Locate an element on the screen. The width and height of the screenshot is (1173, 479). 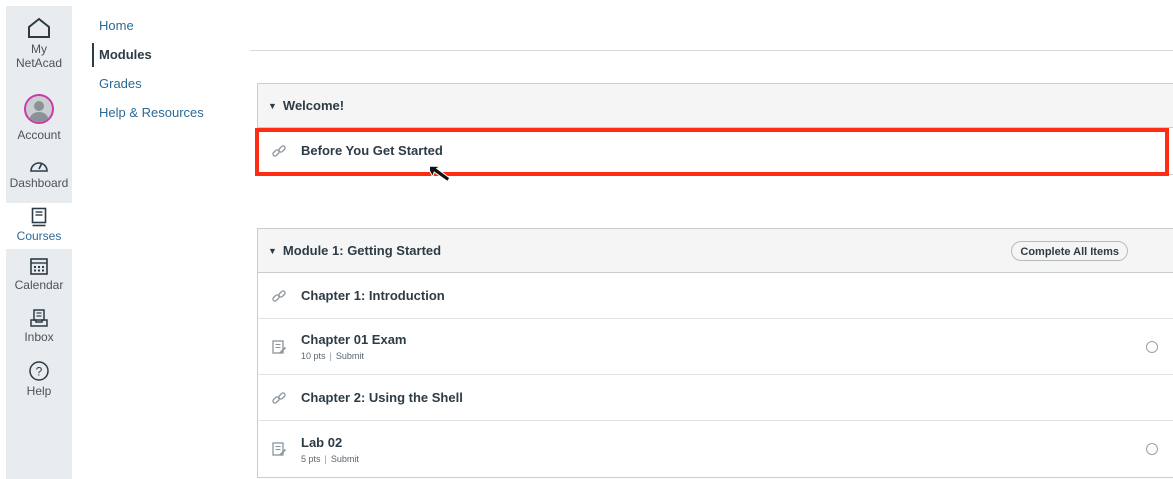
nav-inbox-label: Inbox is located at coordinates (39, 337).